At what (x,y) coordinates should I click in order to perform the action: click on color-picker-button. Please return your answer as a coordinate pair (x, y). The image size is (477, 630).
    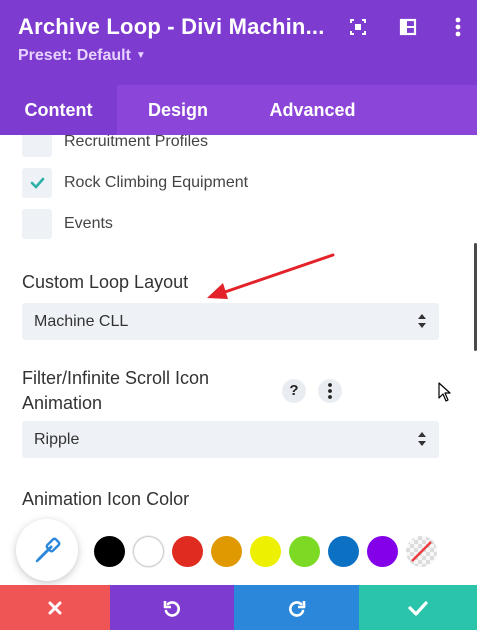
    Looking at the image, I should click on (47, 550).